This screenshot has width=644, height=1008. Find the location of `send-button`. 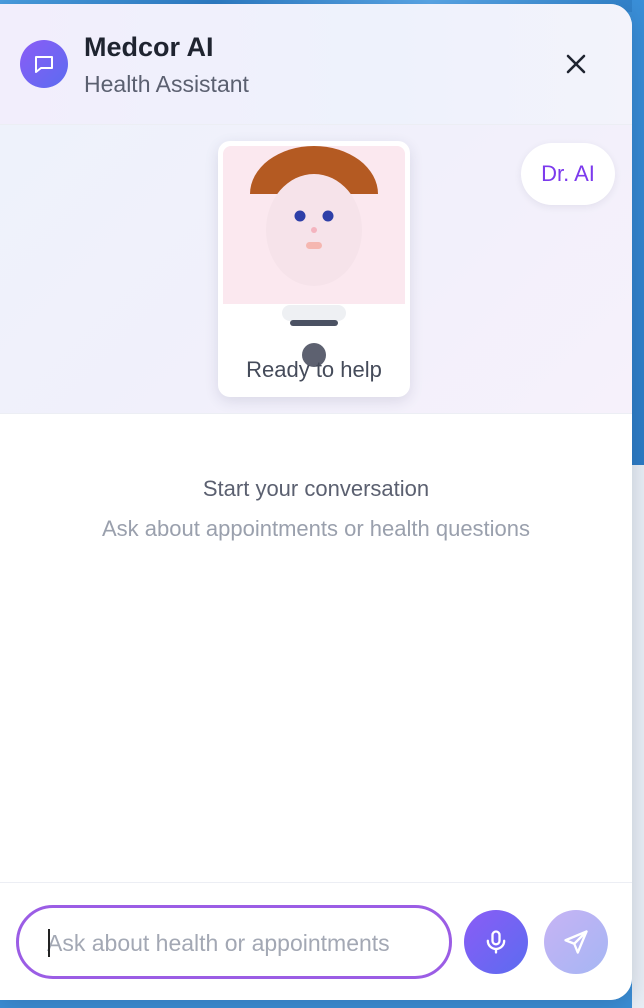

send-button is located at coordinates (576, 942).